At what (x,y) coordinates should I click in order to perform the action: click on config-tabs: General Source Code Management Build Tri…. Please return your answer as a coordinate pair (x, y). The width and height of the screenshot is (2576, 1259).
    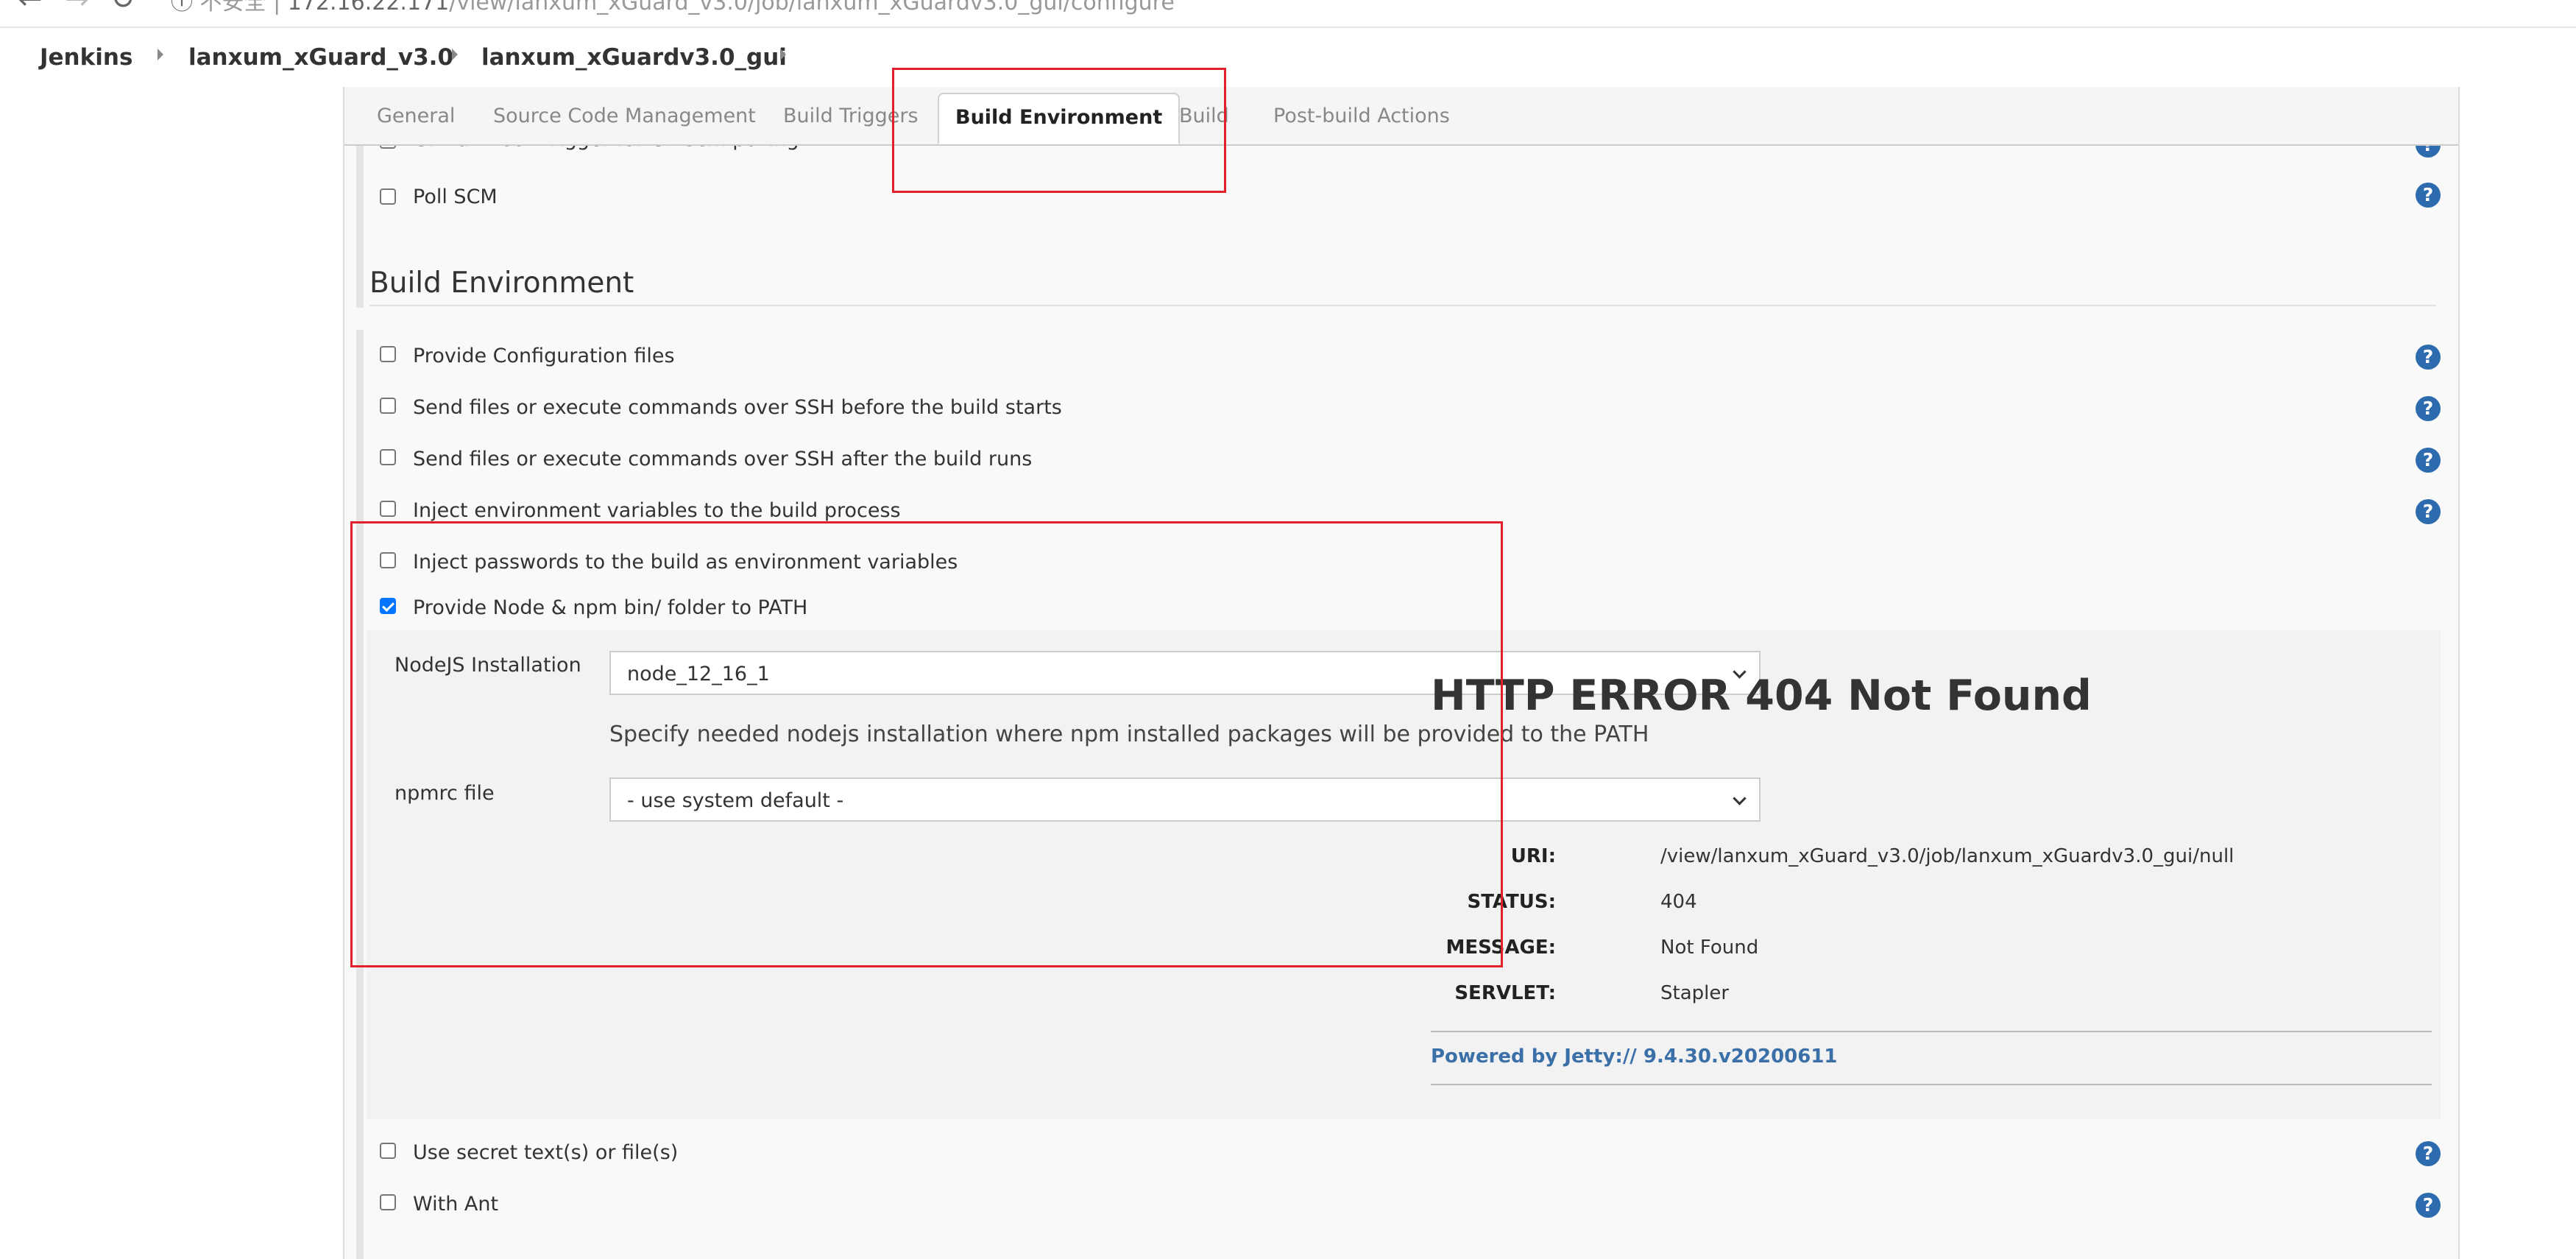
    Looking at the image, I should click on (1401, 116).